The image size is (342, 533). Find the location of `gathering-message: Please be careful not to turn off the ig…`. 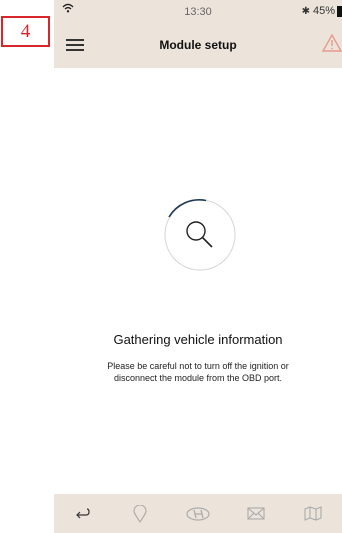

gathering-message: Please be careful not to turn off the ig… is located at coordinates (198, 372).